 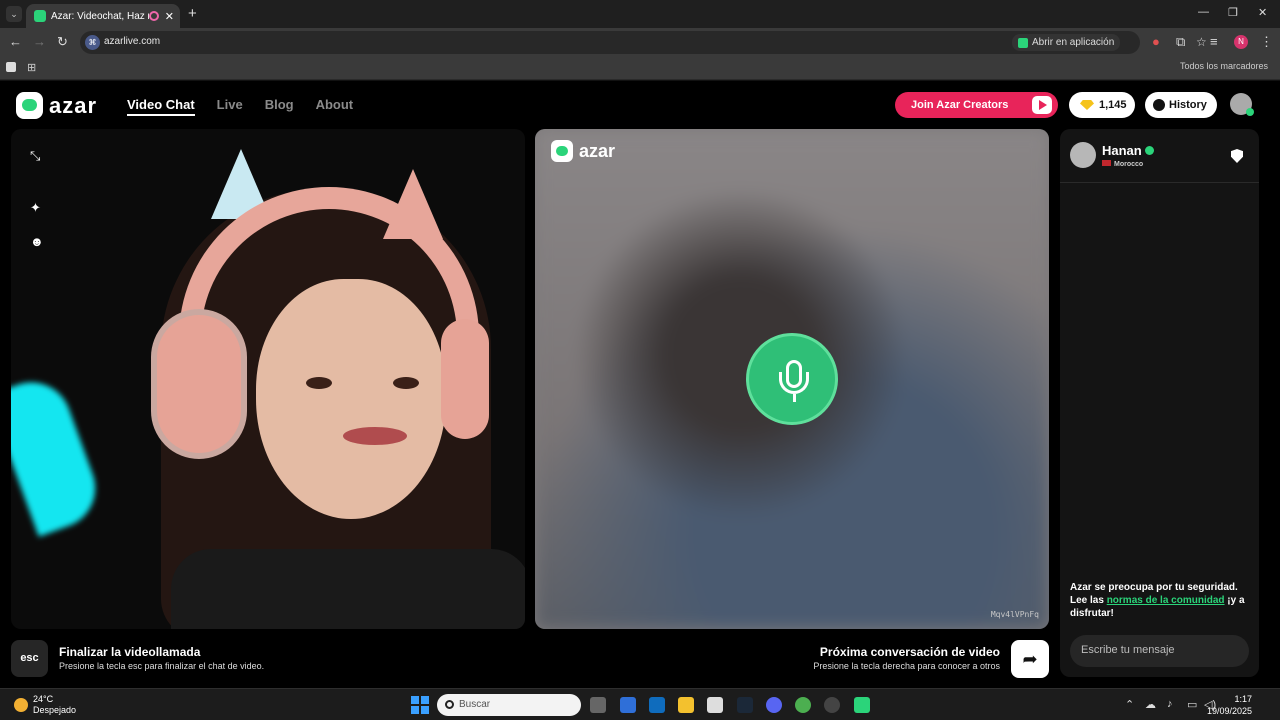 What do you see at coordinates (794, 398) in the screenshot?
I see `mic-stem-shape` at bounding box center [794, 398].